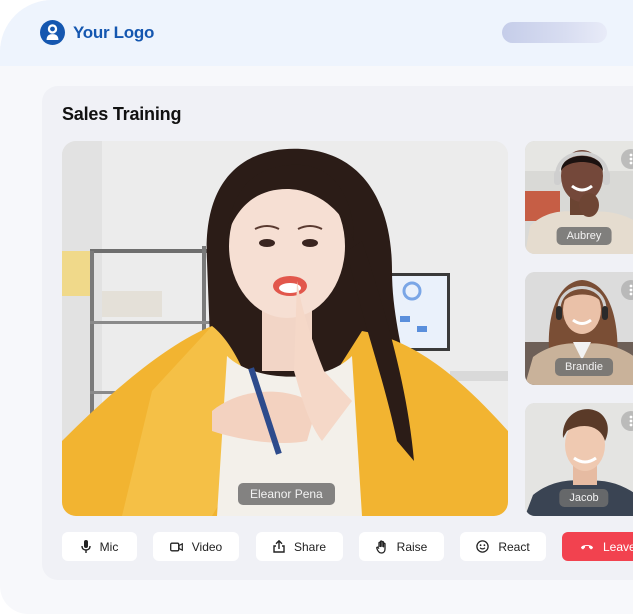 Image resolution: width=633 pixels, height=614 pixels. I want to click on speaker-name-tag: Eleanor Pena, so click(286, 494).